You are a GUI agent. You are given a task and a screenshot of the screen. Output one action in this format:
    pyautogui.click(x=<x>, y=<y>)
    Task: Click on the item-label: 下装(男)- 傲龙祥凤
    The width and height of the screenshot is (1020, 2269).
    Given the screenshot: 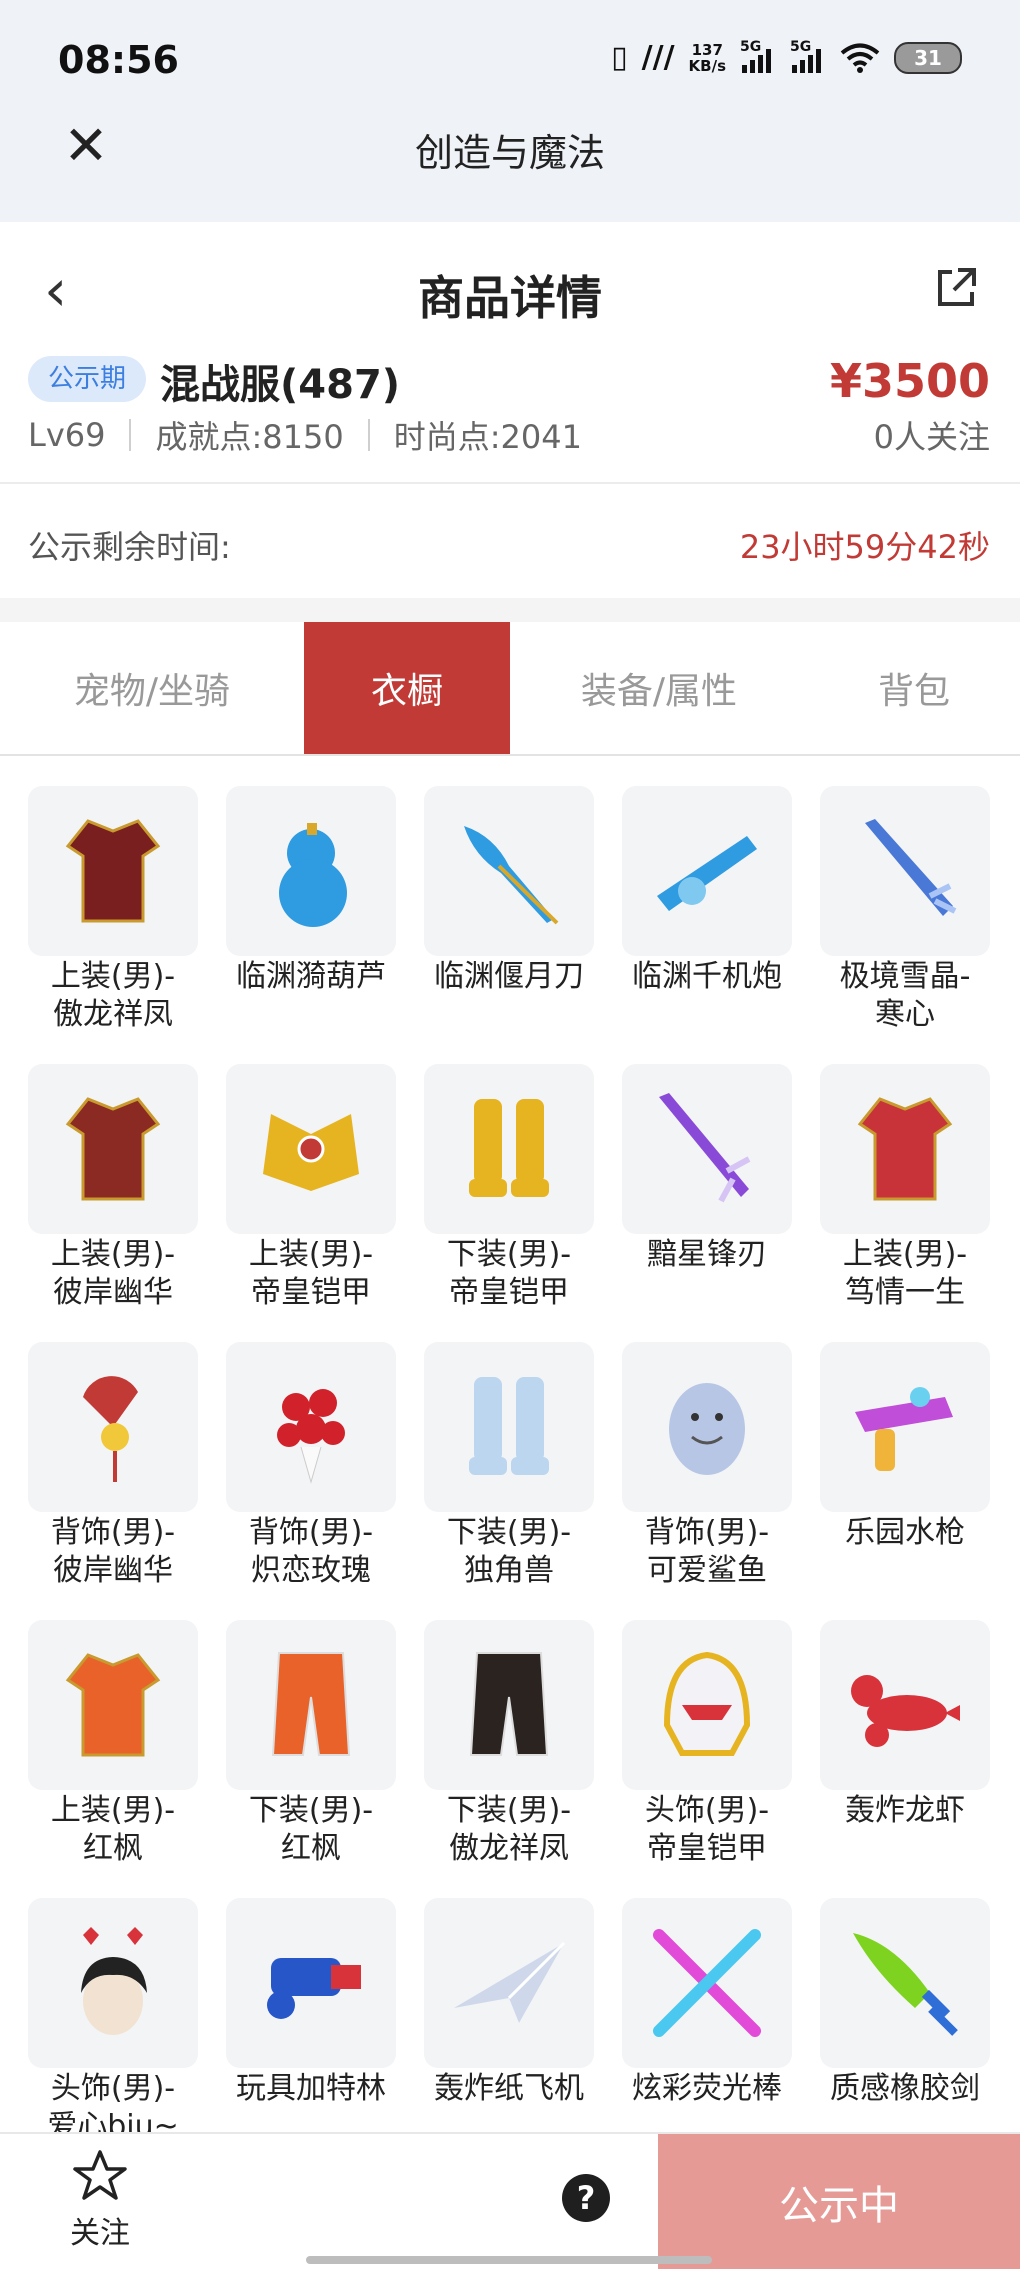 What is the action you would take?
    pyautogui.click(x=509, y=1830)
    